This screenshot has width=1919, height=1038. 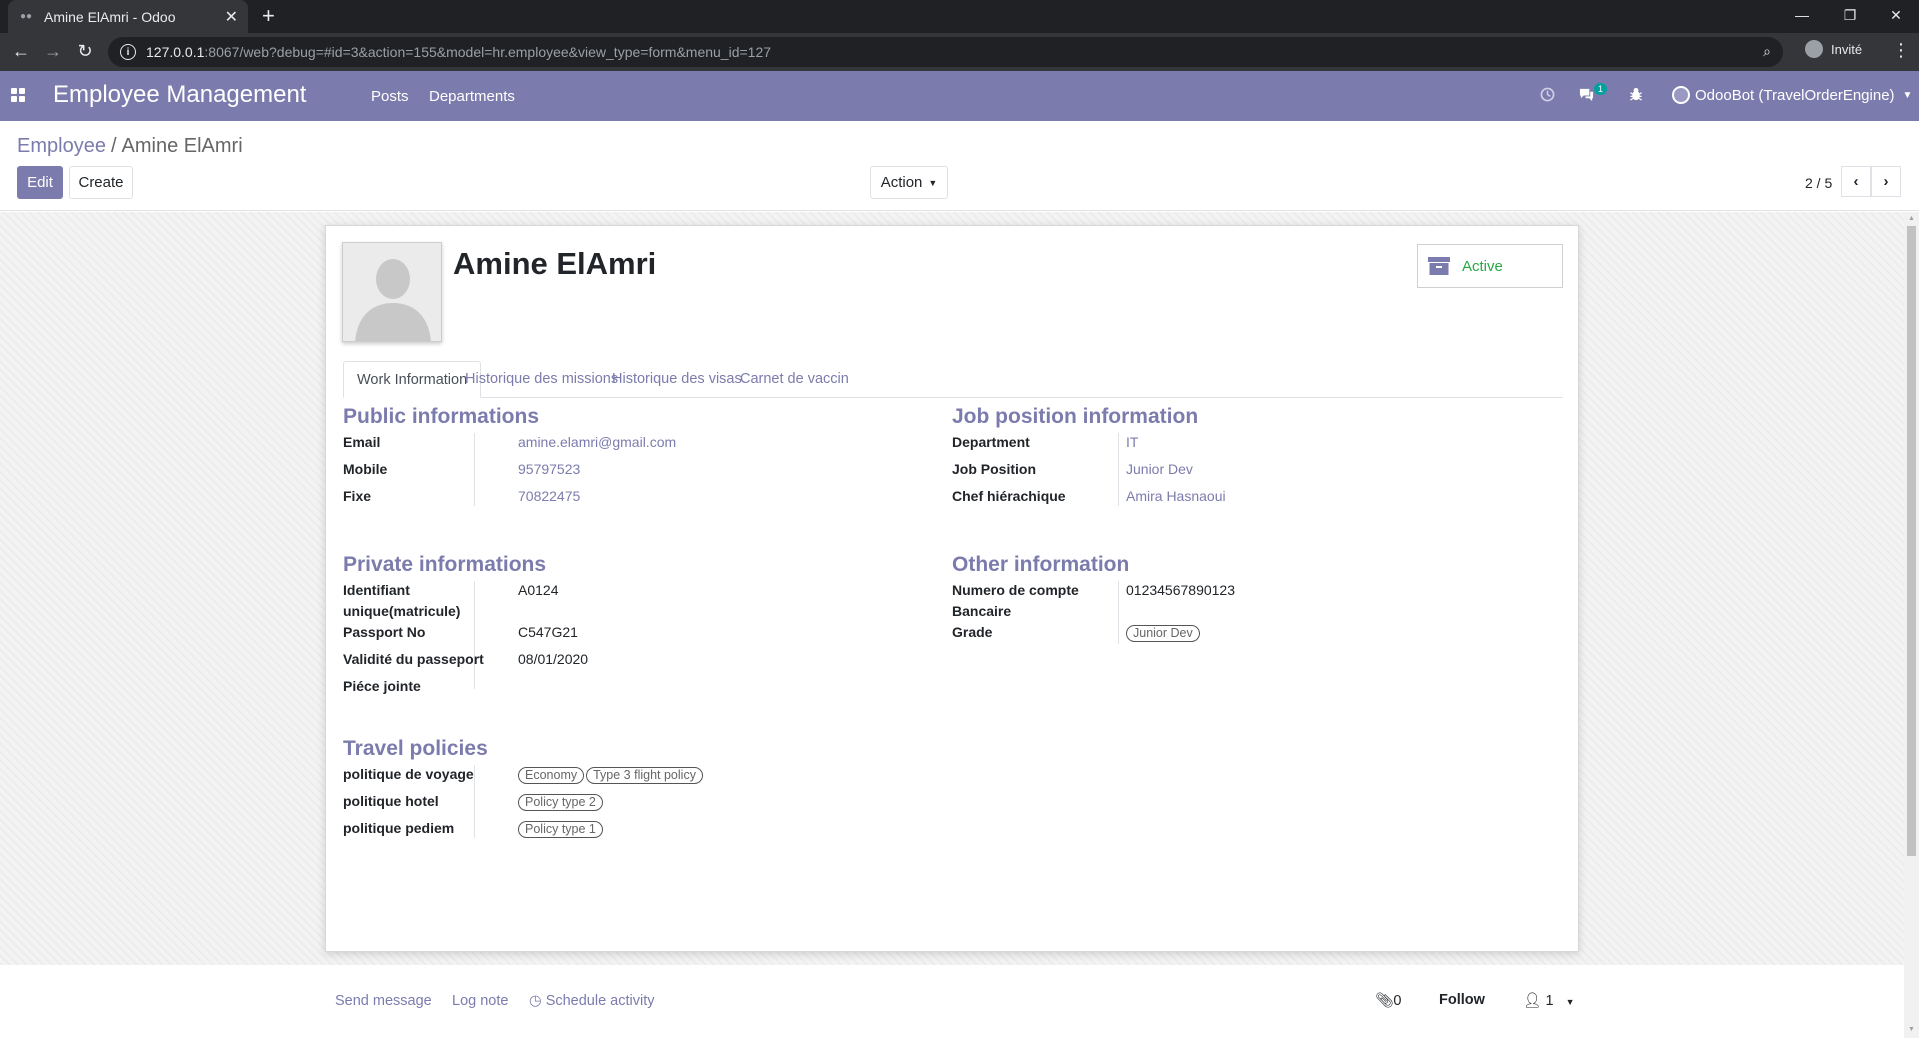 I want to click on edit-button: Edit, so click(x=40, y=182).